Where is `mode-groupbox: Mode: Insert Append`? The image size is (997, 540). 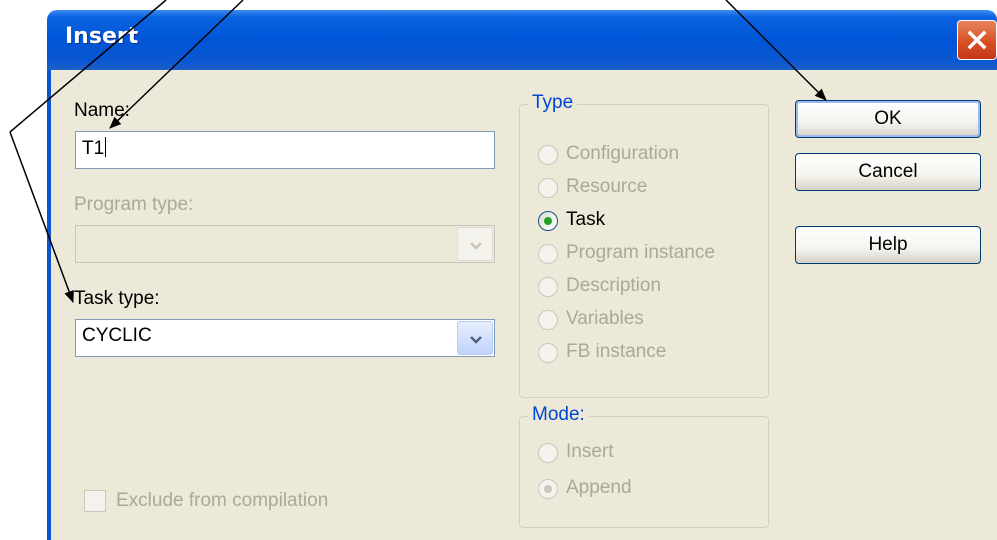 mode-groupbox: Mode: Insert Append is located at coordinates (644, 466).